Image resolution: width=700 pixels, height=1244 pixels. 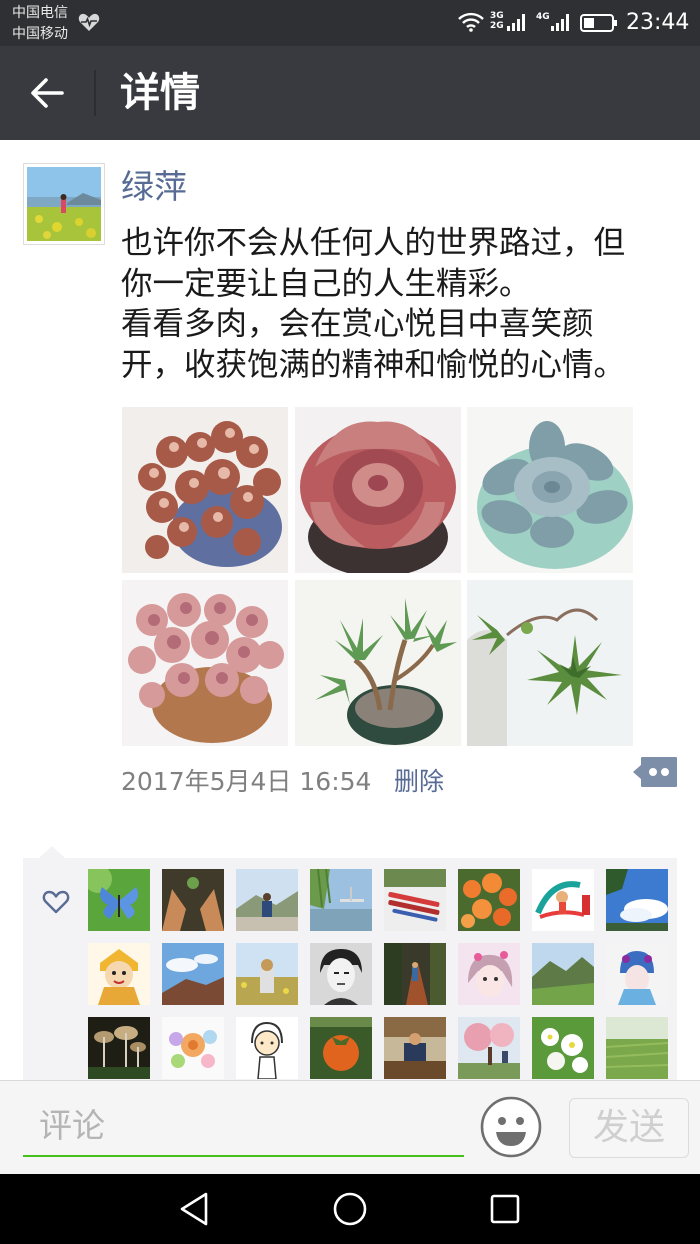 What do you see at coordinates (629, 1128) in the screenshot?
I see `send-button: 发送` at bounding box center [629, 1128].